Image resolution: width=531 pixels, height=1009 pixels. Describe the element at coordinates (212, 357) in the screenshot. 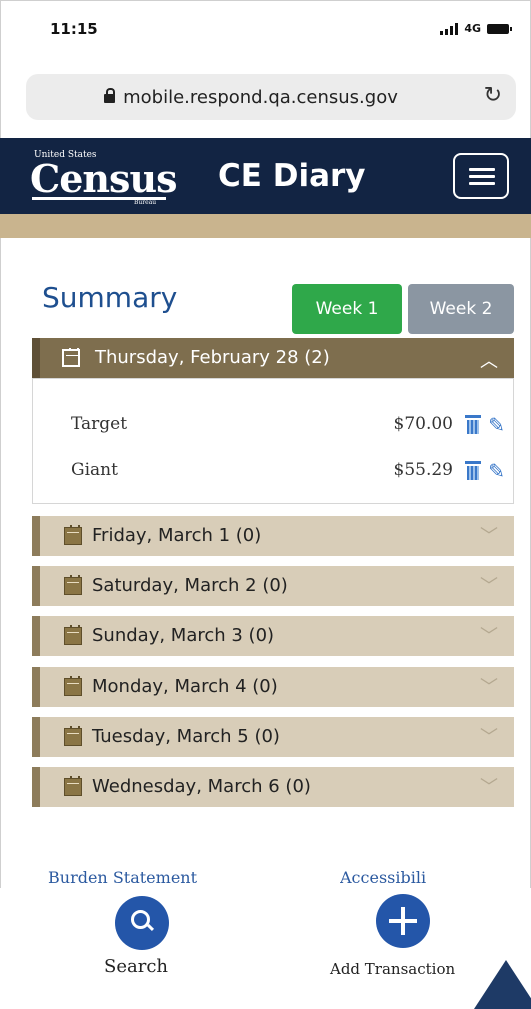

I see `day-label: Thursday, February 28 (2)` at that location.